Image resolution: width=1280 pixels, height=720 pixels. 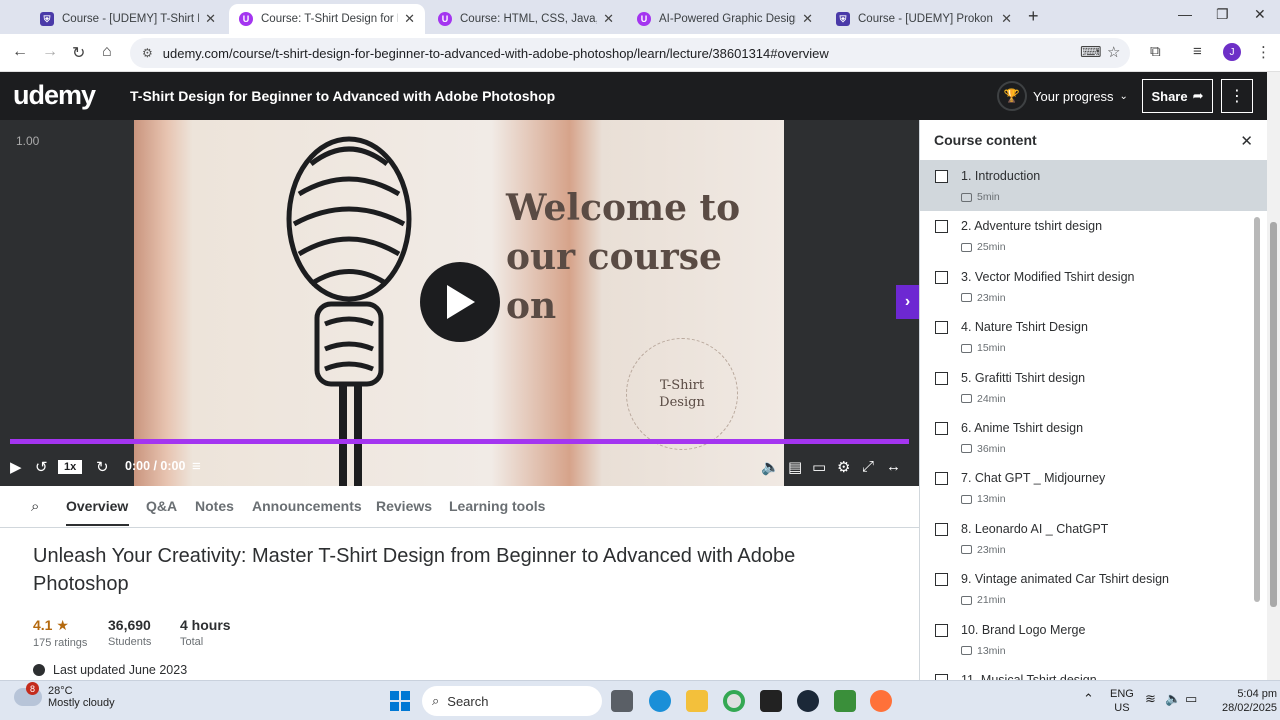 I want to click on big-play-button, so click(x=460, y=302).